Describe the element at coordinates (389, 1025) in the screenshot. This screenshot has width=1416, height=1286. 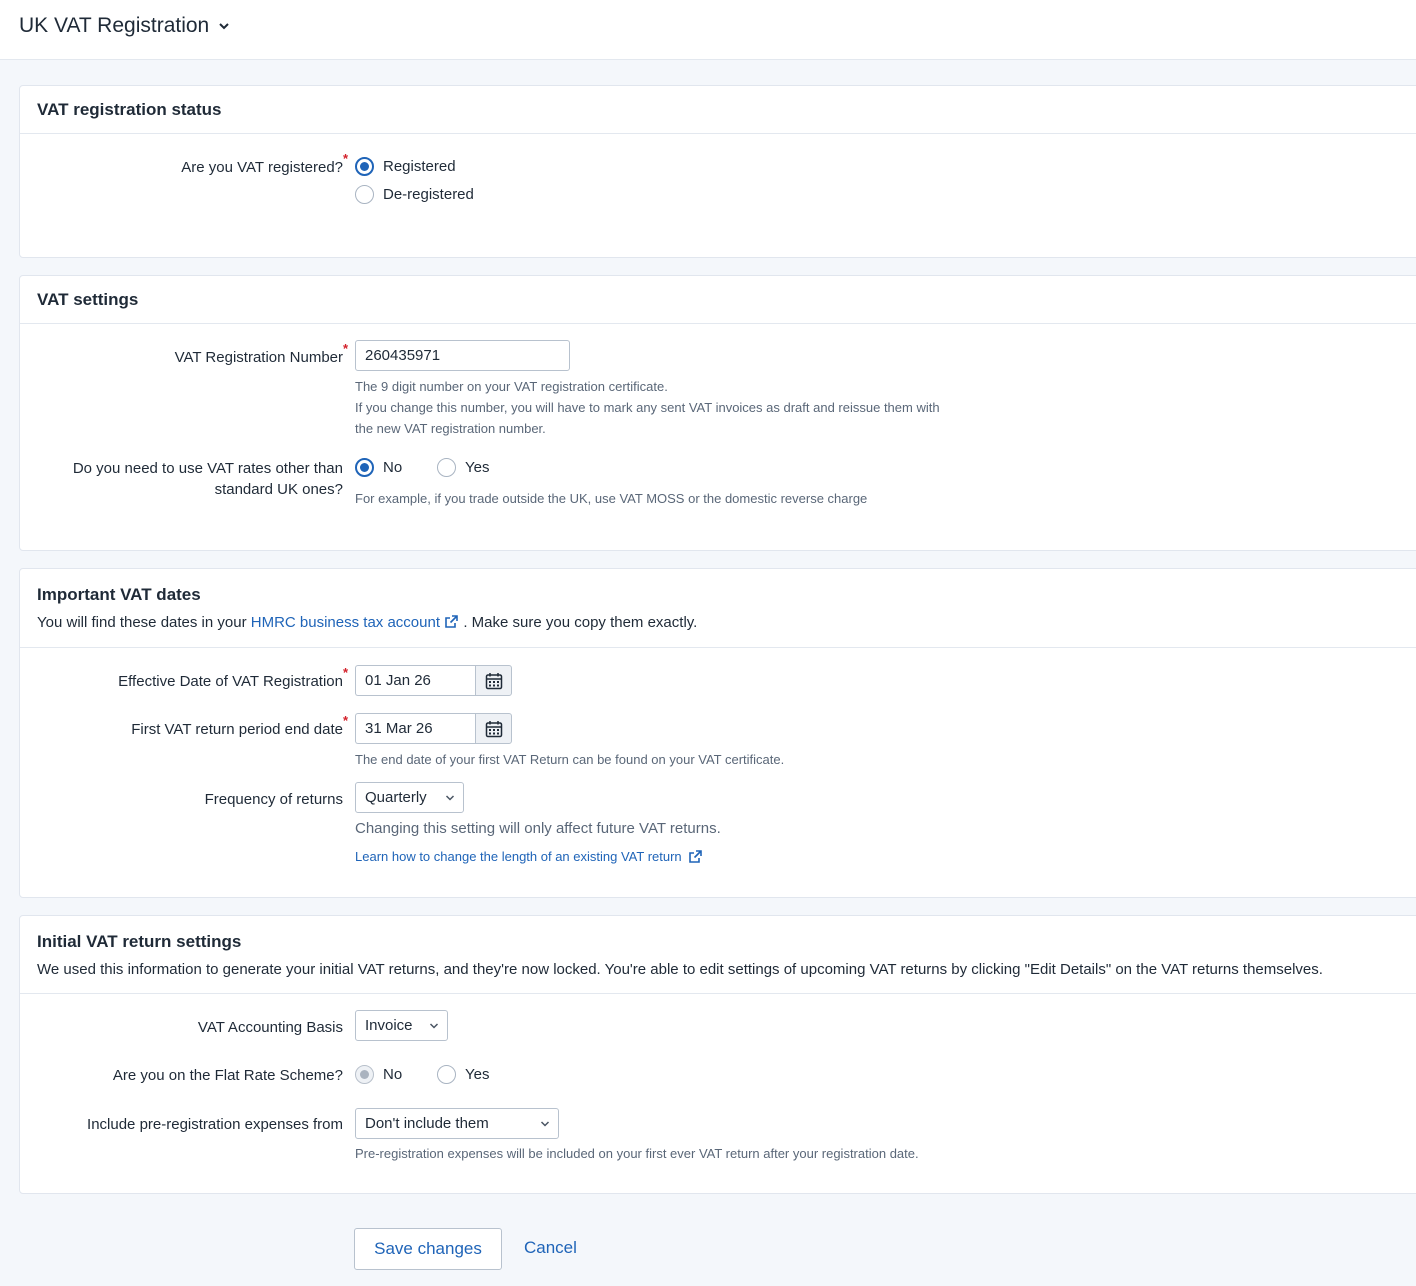
I see `select-value: Invoice` at that location.